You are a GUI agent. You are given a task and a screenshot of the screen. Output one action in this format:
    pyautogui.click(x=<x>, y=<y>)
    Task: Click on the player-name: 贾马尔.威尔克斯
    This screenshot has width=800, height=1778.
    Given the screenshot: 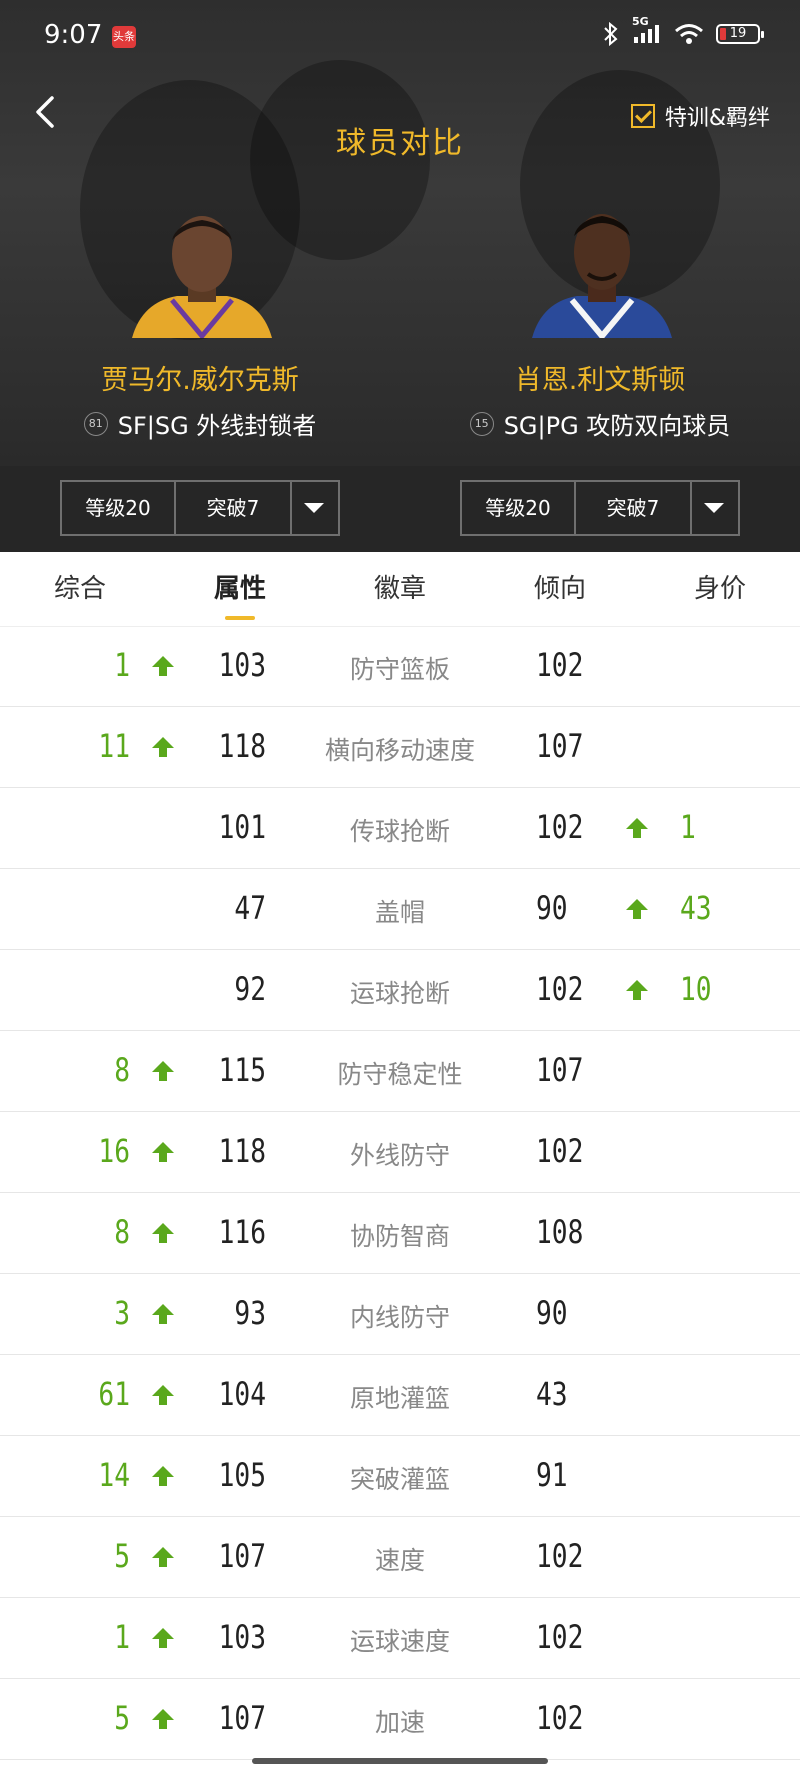 What is the action you would take?
    pyautogui.click(x=200, y=380)
    